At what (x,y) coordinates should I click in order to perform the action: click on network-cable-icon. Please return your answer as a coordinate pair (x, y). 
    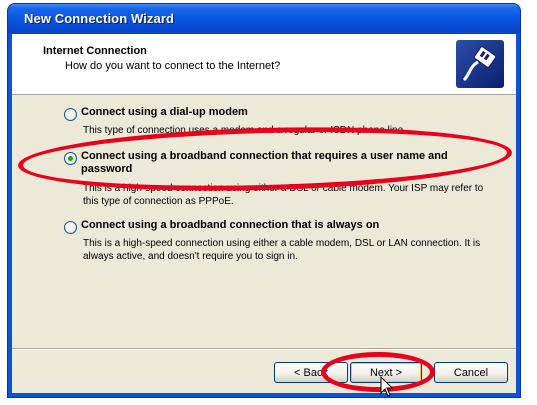
    Looking at the image, I should click on (480, 64).